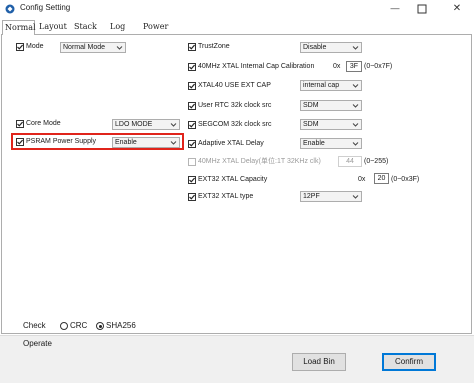 This screenshot has width=474, height=383. Describe the element at coordinates (117, 27) in the screenshot. I see `tab-log: Log` at that location.